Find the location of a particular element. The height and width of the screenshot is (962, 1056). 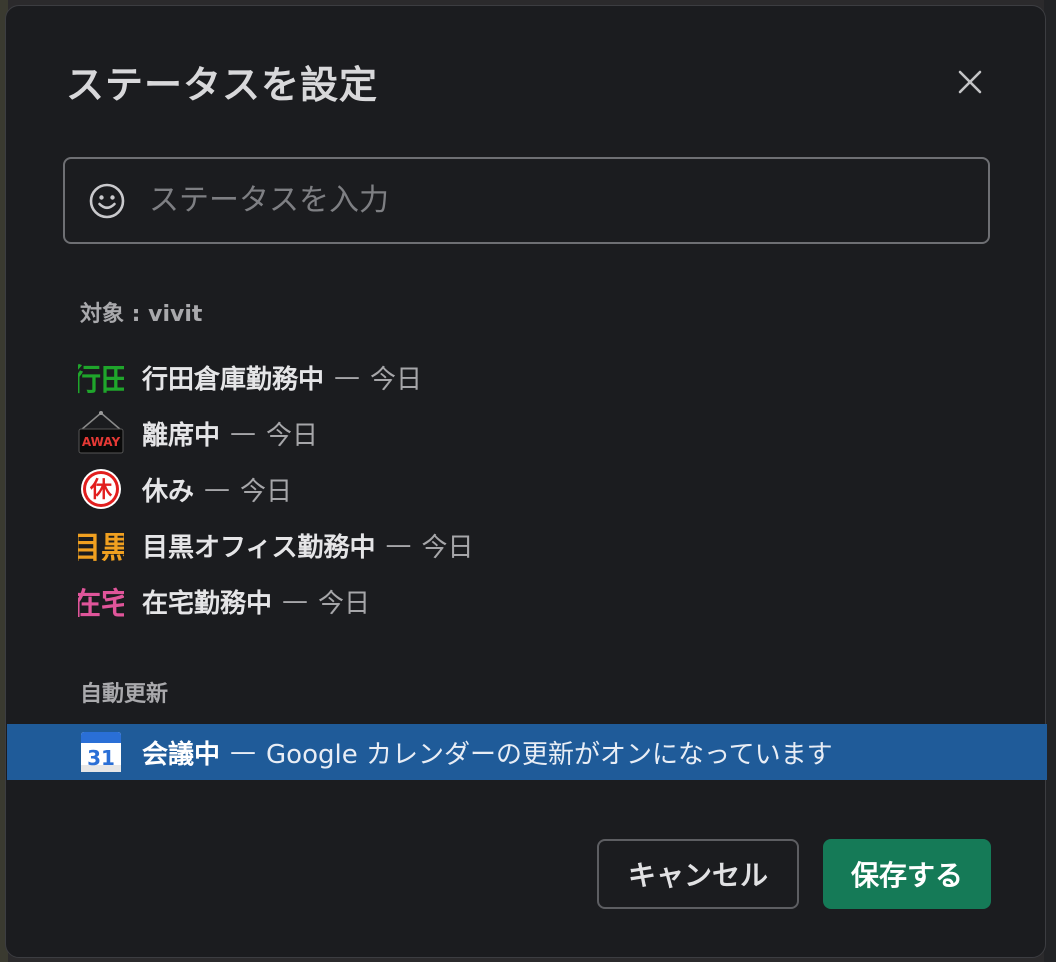

recent-section-label: 対象 : vivit is located at coordinates (141, 314).